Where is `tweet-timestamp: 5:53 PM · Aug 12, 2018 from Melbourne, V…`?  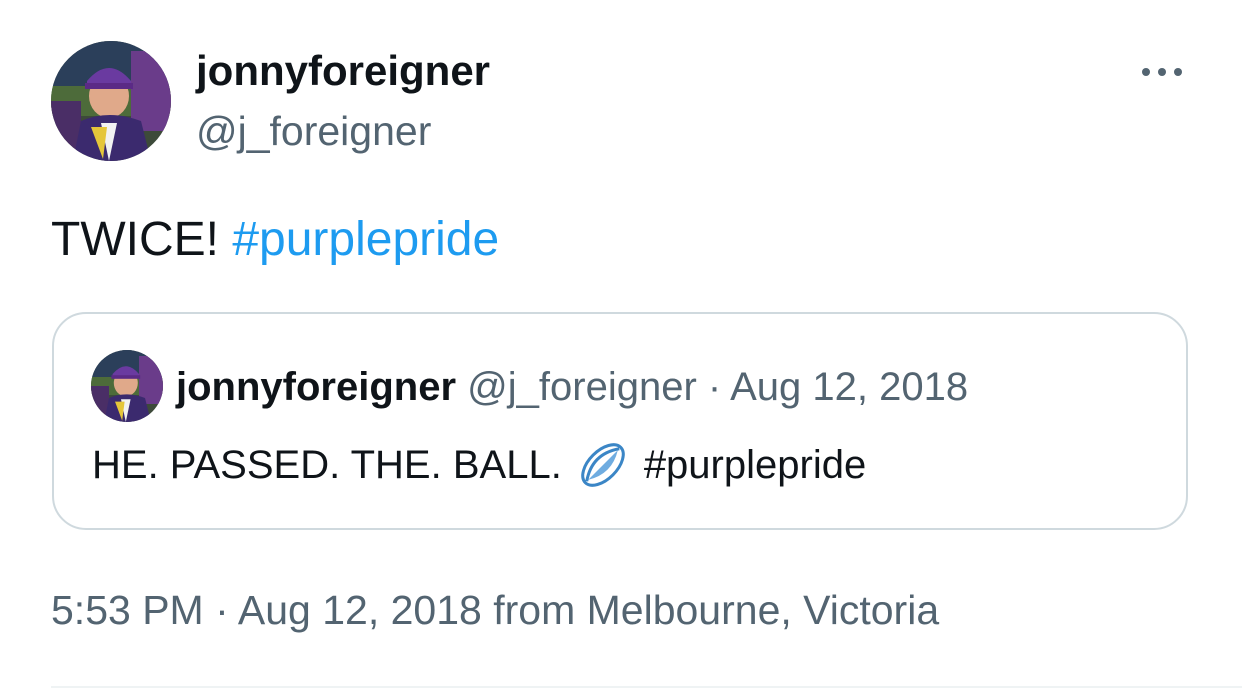
tweet-timestamp: 5:53 PM · Aug 12, 2018 from Melbourne, V… is located at coordinates (495, 610).